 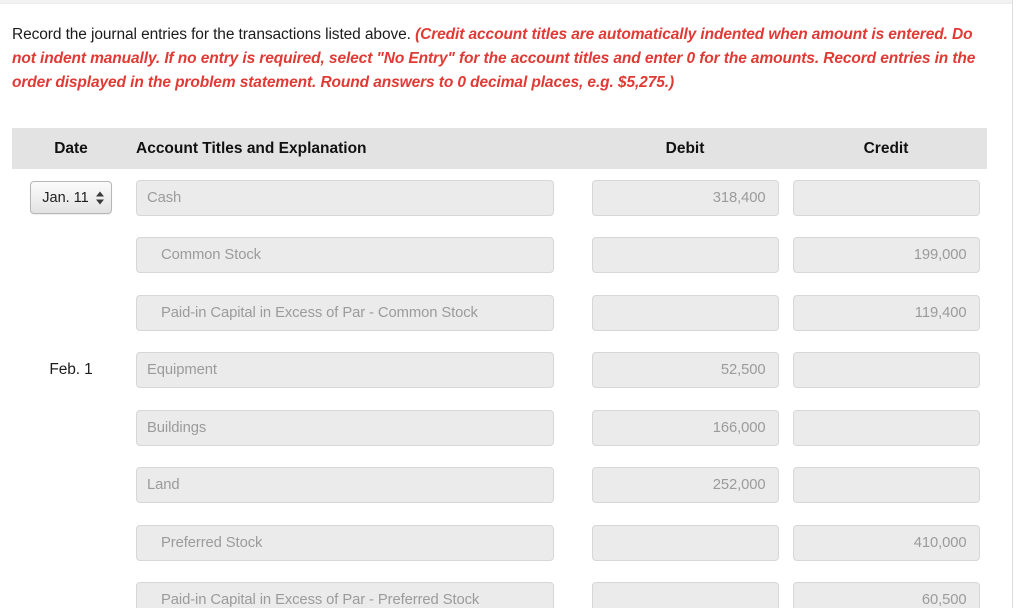 I want to click on account-cell: Cash, so click(x=357, y=197).